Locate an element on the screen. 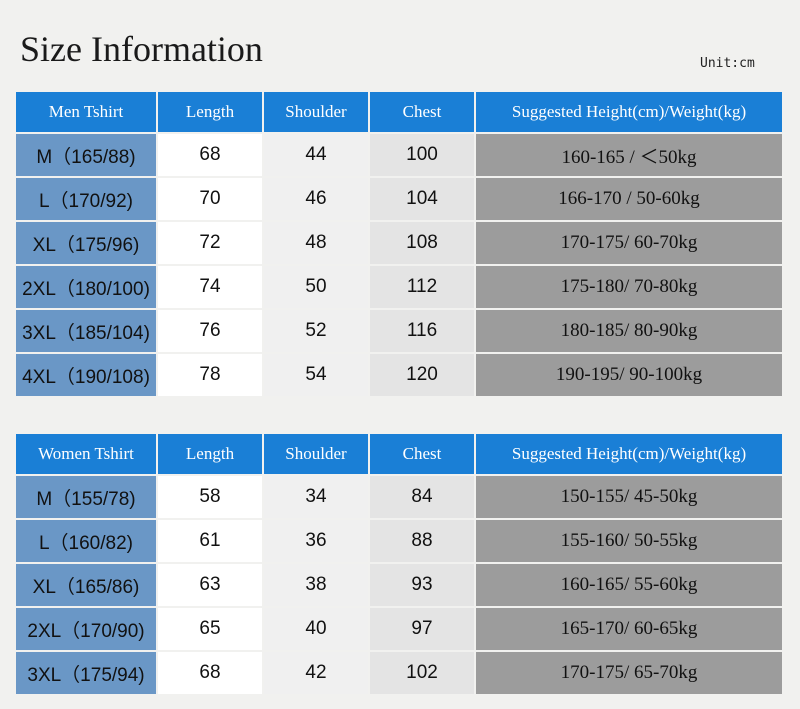 The image size is (800, 709). length-cell: 61 is located at coordinates (210, 541).